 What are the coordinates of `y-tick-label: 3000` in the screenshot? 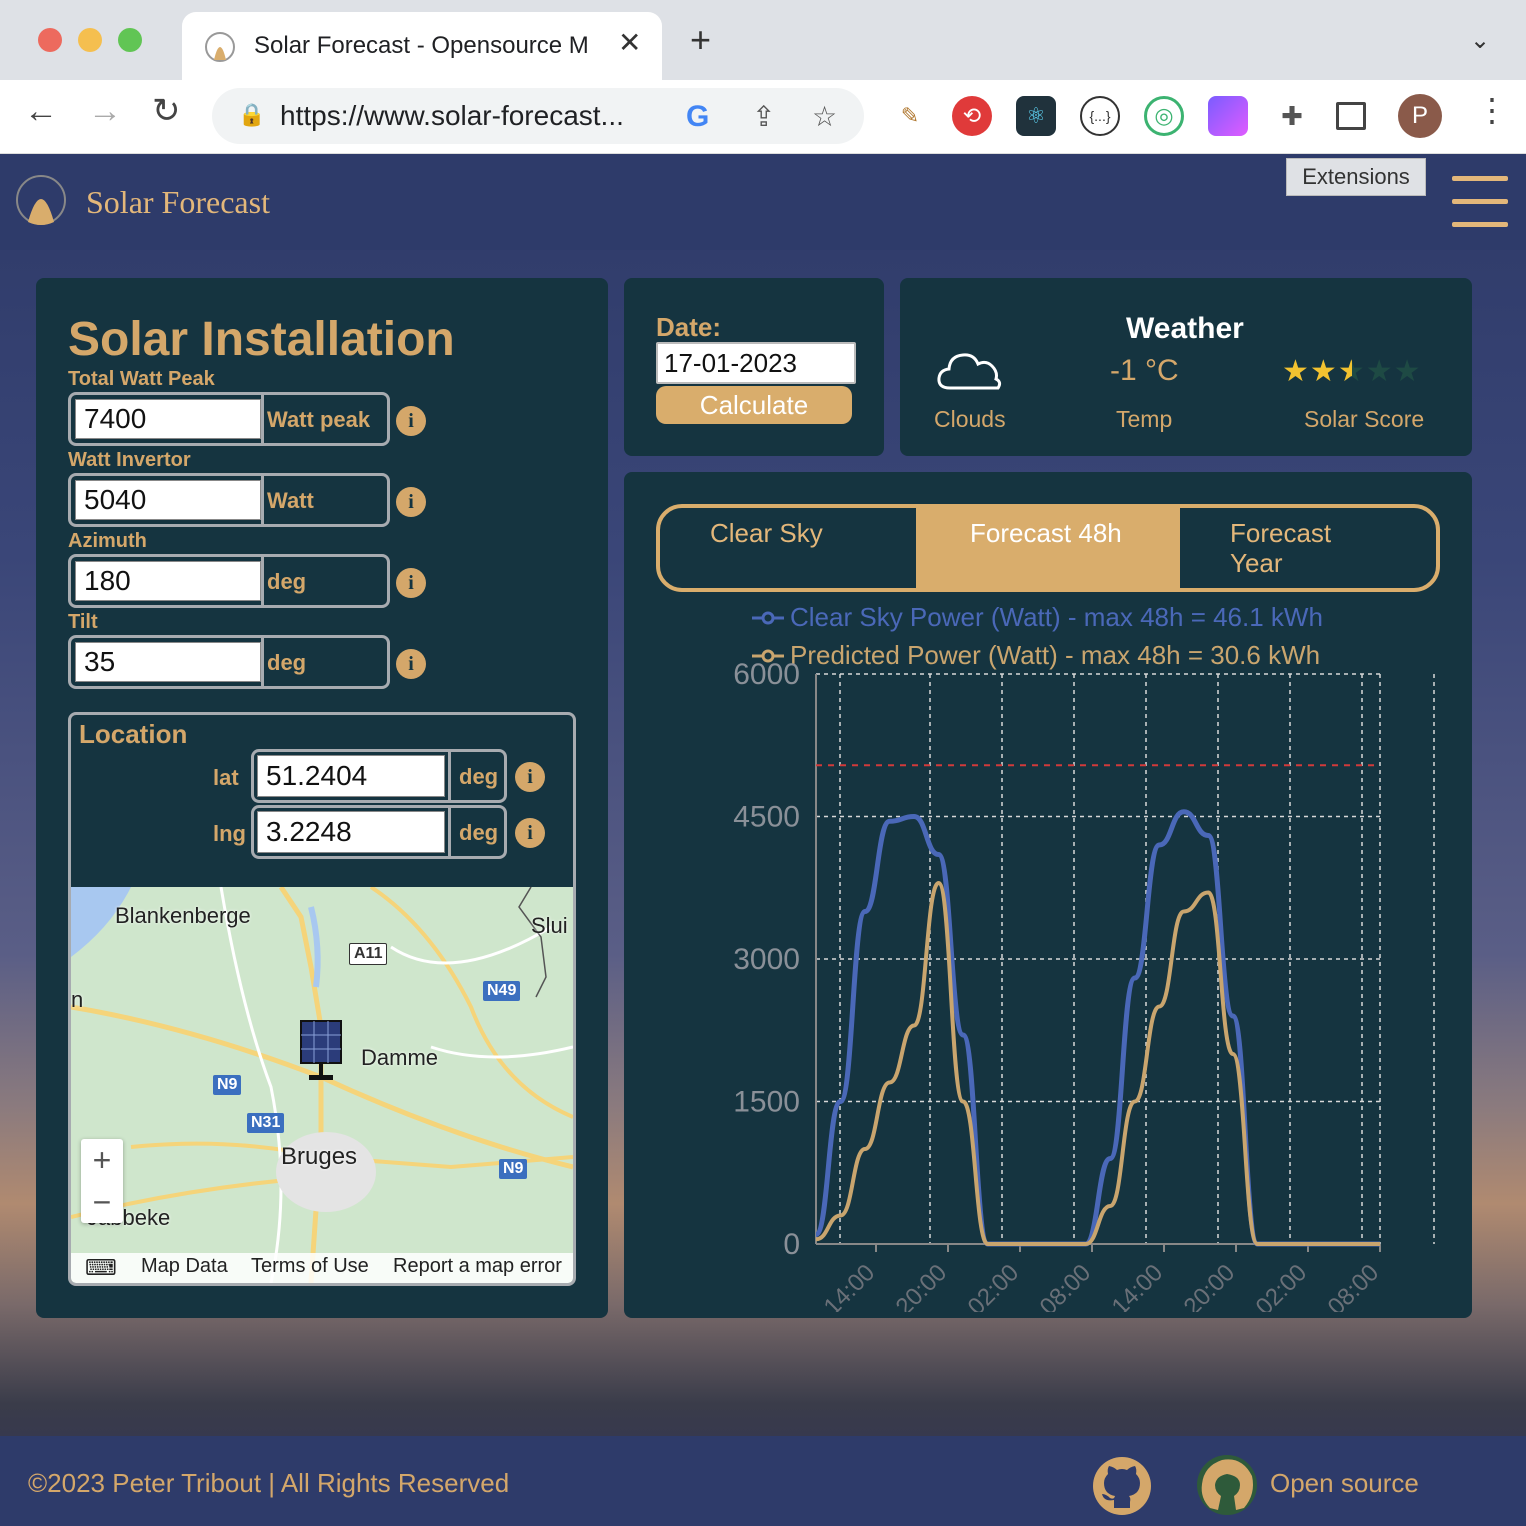 It's located at (766, 959).